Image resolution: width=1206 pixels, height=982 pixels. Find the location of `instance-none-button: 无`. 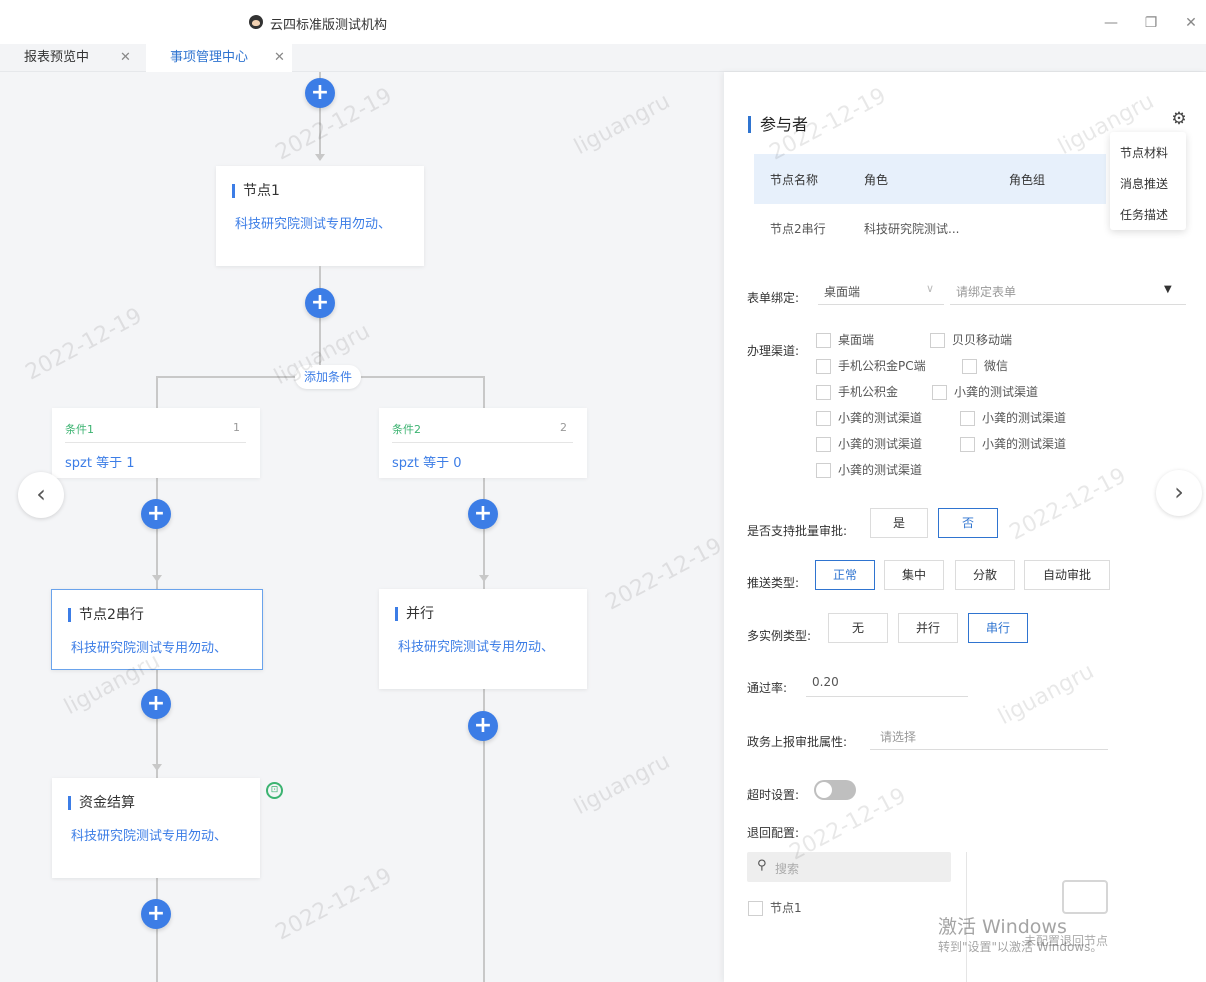

instance-none-button: 无 is located at coordinates (858, 628).